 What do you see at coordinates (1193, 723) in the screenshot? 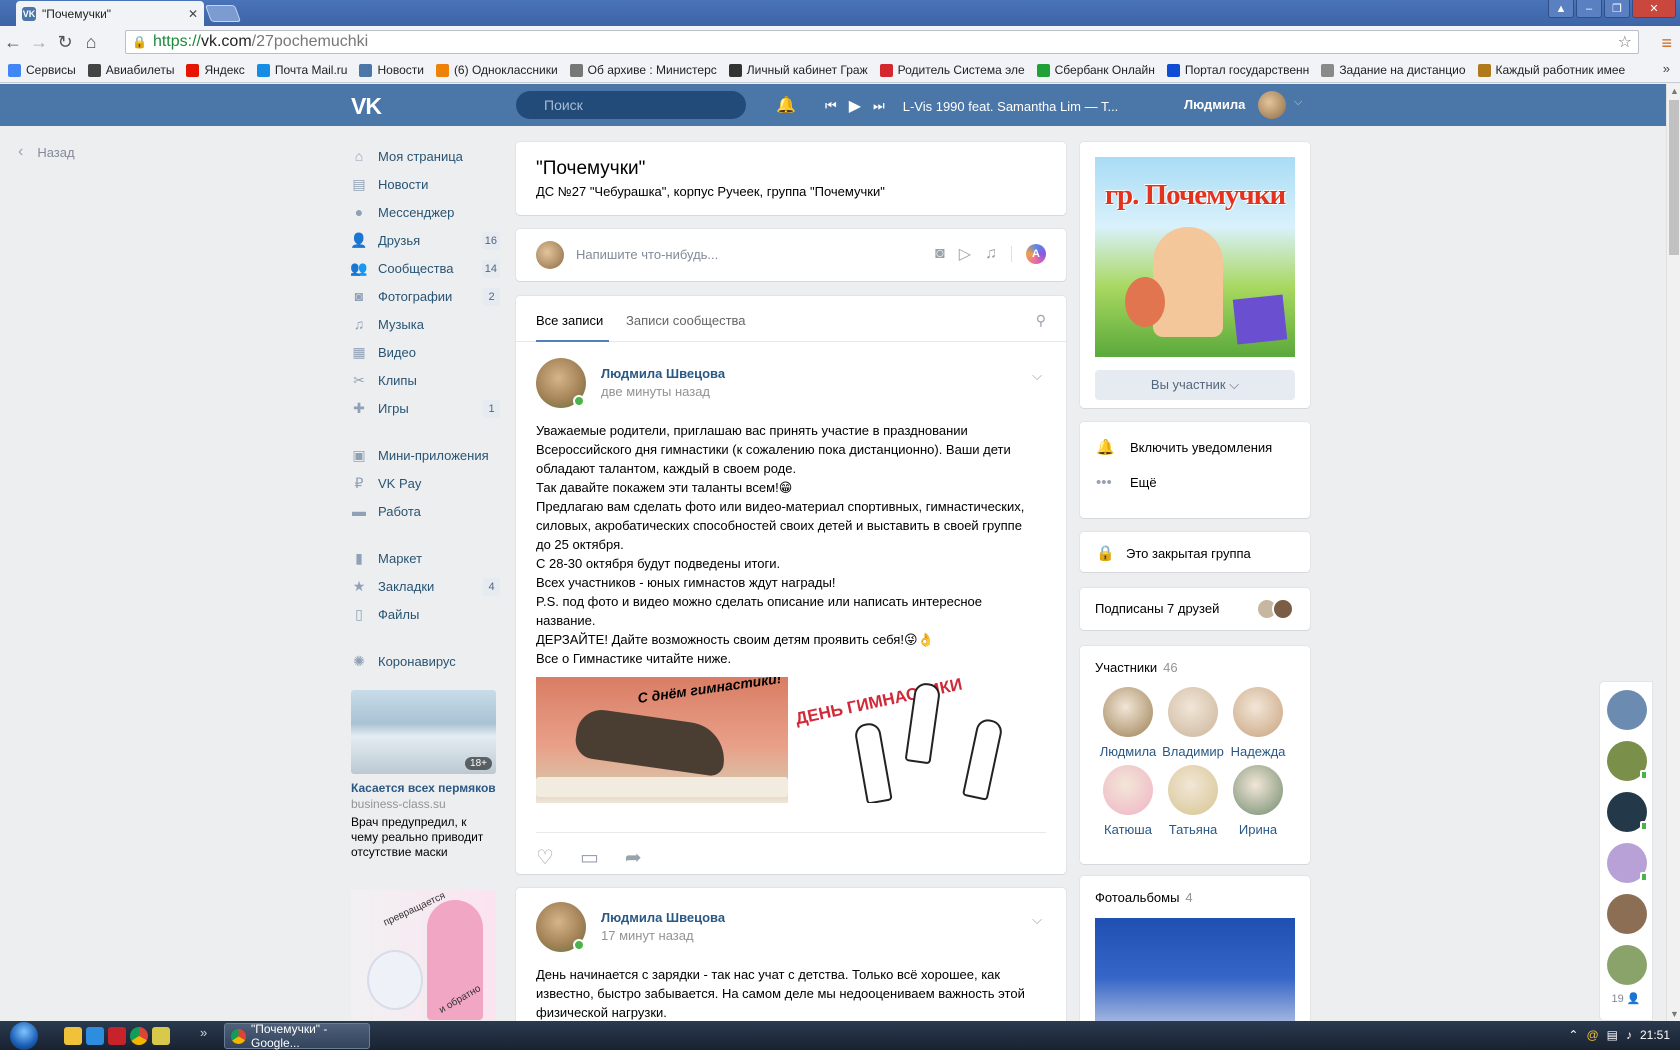
I see `member-item: Владимир` at bounding box center [1193, 723].